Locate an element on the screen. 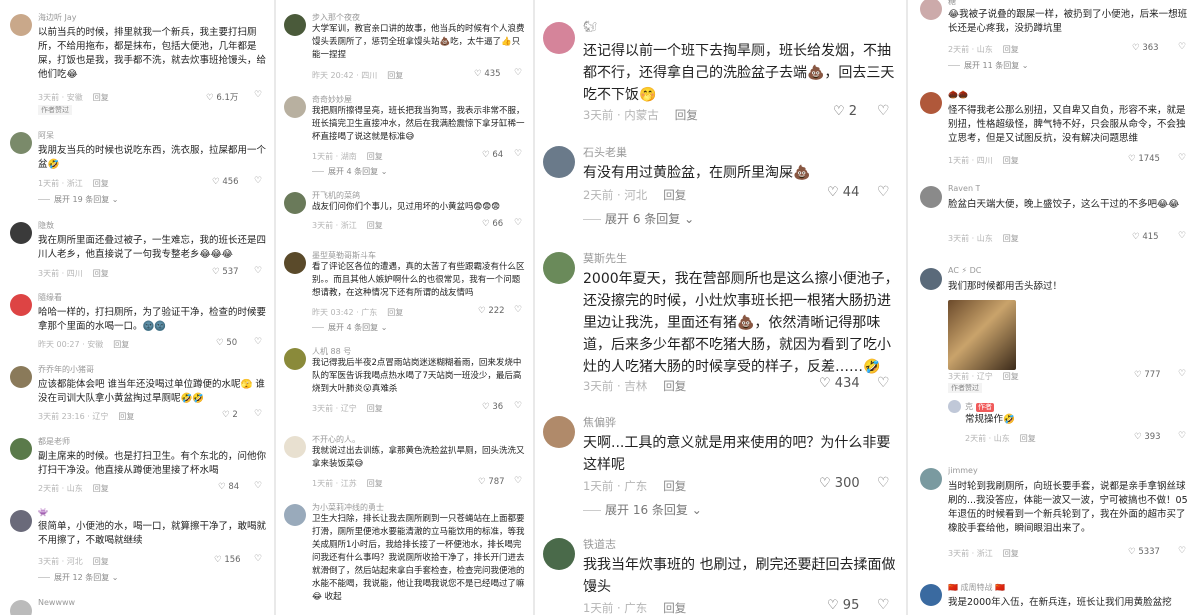 This screenshot has height=615, width=1199. like-button: ♡ 222 is located at coordinates (491, 311).